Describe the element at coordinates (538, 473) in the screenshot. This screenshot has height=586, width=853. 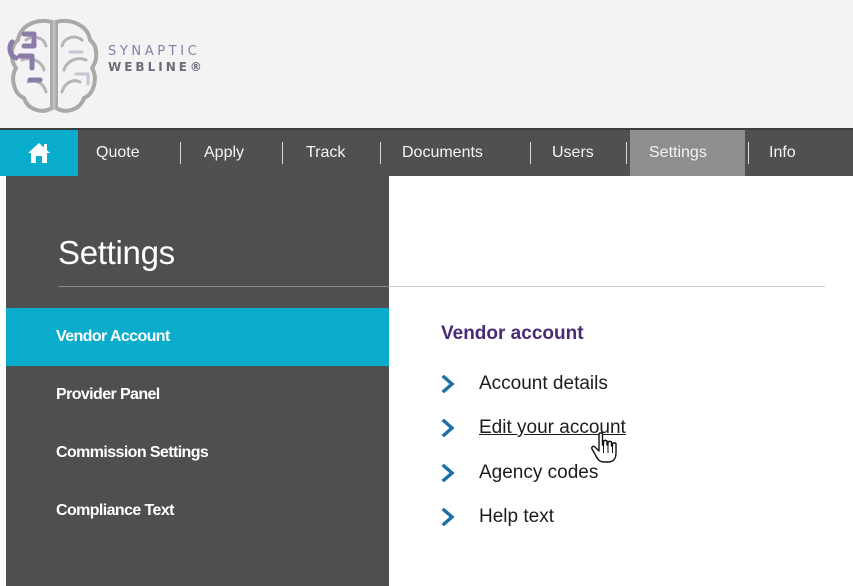
I see `link-label: Agency codes` at that location.